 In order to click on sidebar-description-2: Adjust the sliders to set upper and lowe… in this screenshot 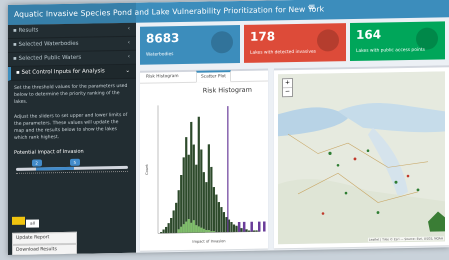, I will do `click(71, 126)`.